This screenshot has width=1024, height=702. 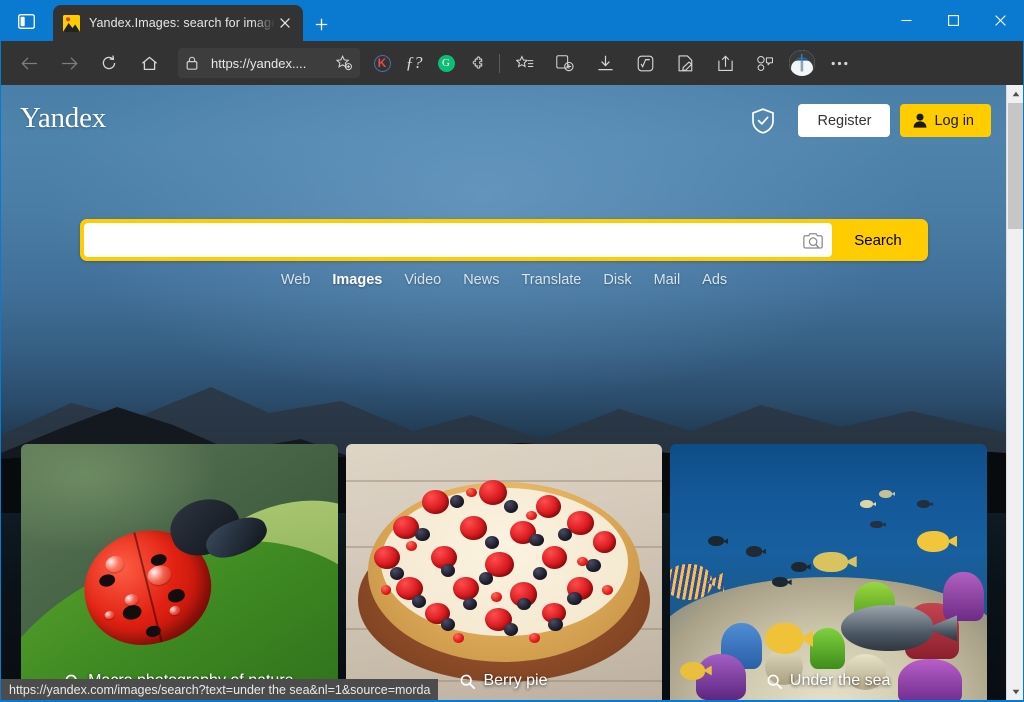 What do you see at coordinates (478, 63) in the screenshot?
I see `puzzle-extensions-icon` at bounding box center [478, 63].